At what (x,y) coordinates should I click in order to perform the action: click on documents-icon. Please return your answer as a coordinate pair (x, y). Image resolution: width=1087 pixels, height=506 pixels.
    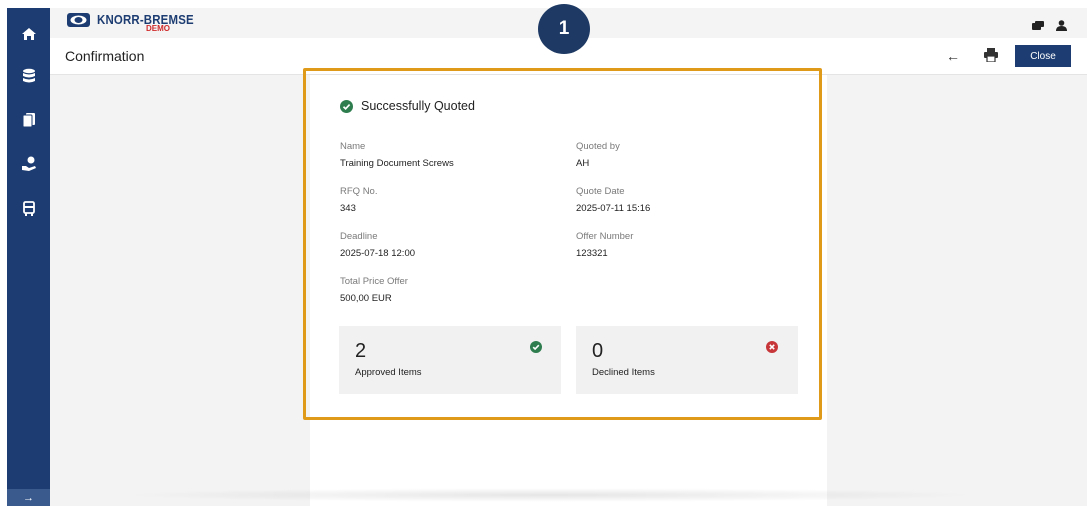
    Looking at the image, I should click on (28, 120).